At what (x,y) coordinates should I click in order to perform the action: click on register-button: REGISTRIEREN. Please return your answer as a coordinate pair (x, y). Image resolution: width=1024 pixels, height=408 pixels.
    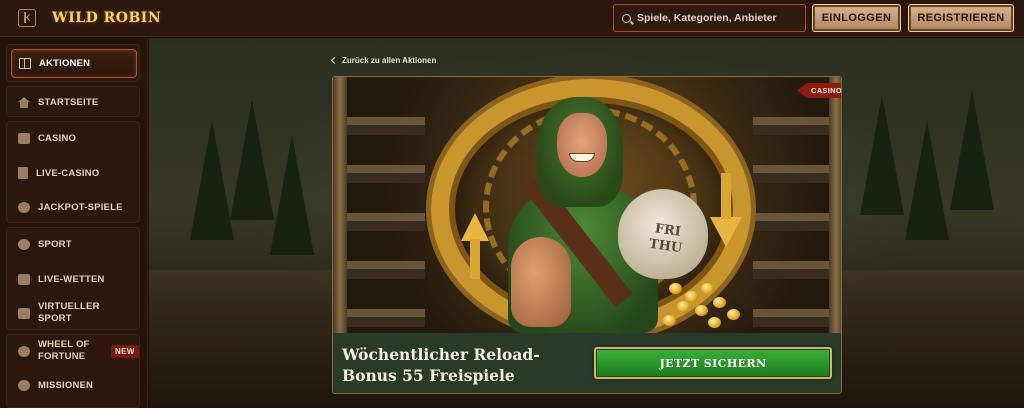
    Looking at the image, I should click on (961, 18).